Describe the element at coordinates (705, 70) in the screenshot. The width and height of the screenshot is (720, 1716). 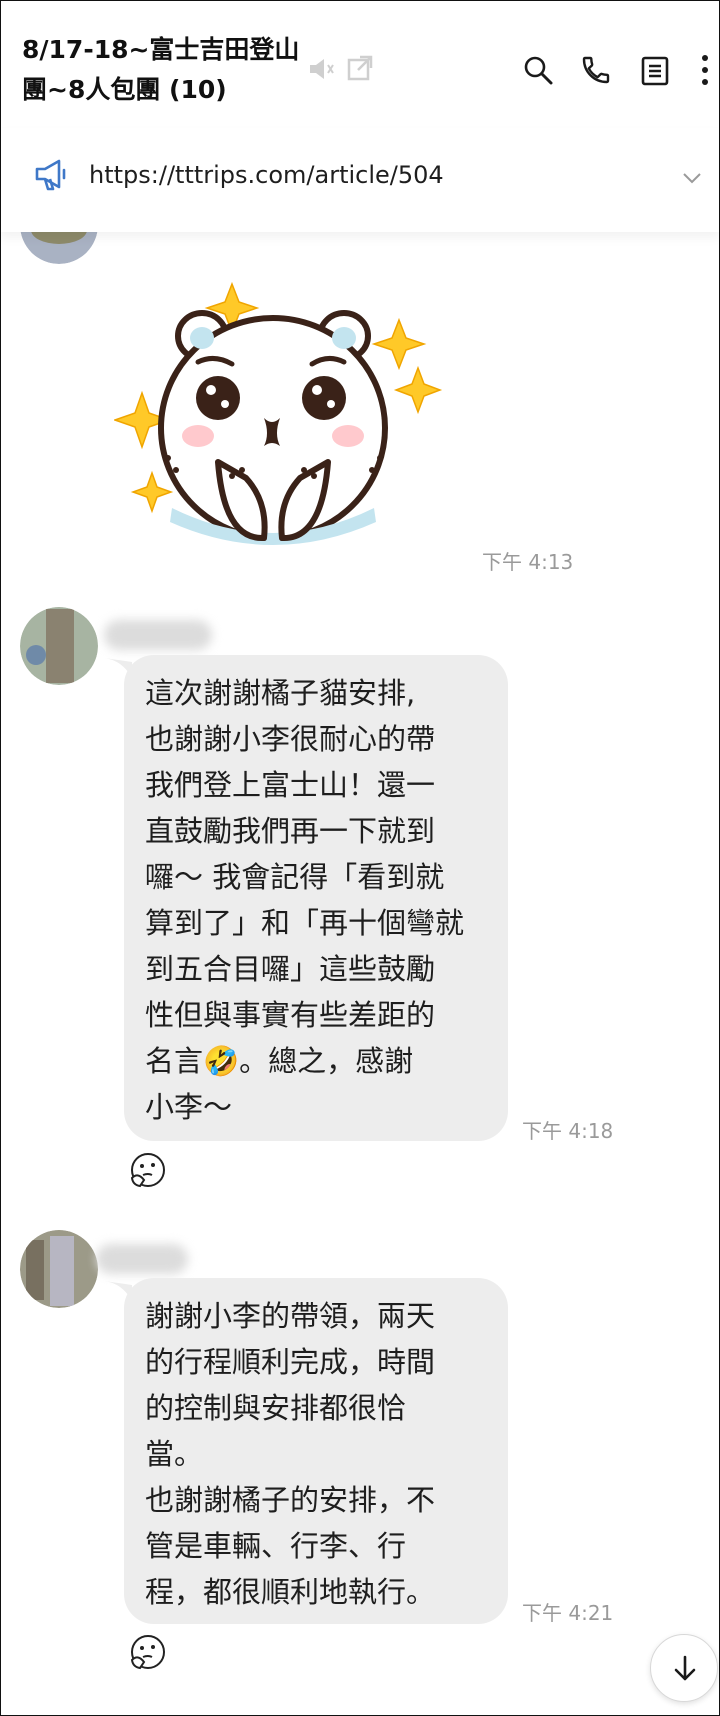
I see `more-icon` at that location.